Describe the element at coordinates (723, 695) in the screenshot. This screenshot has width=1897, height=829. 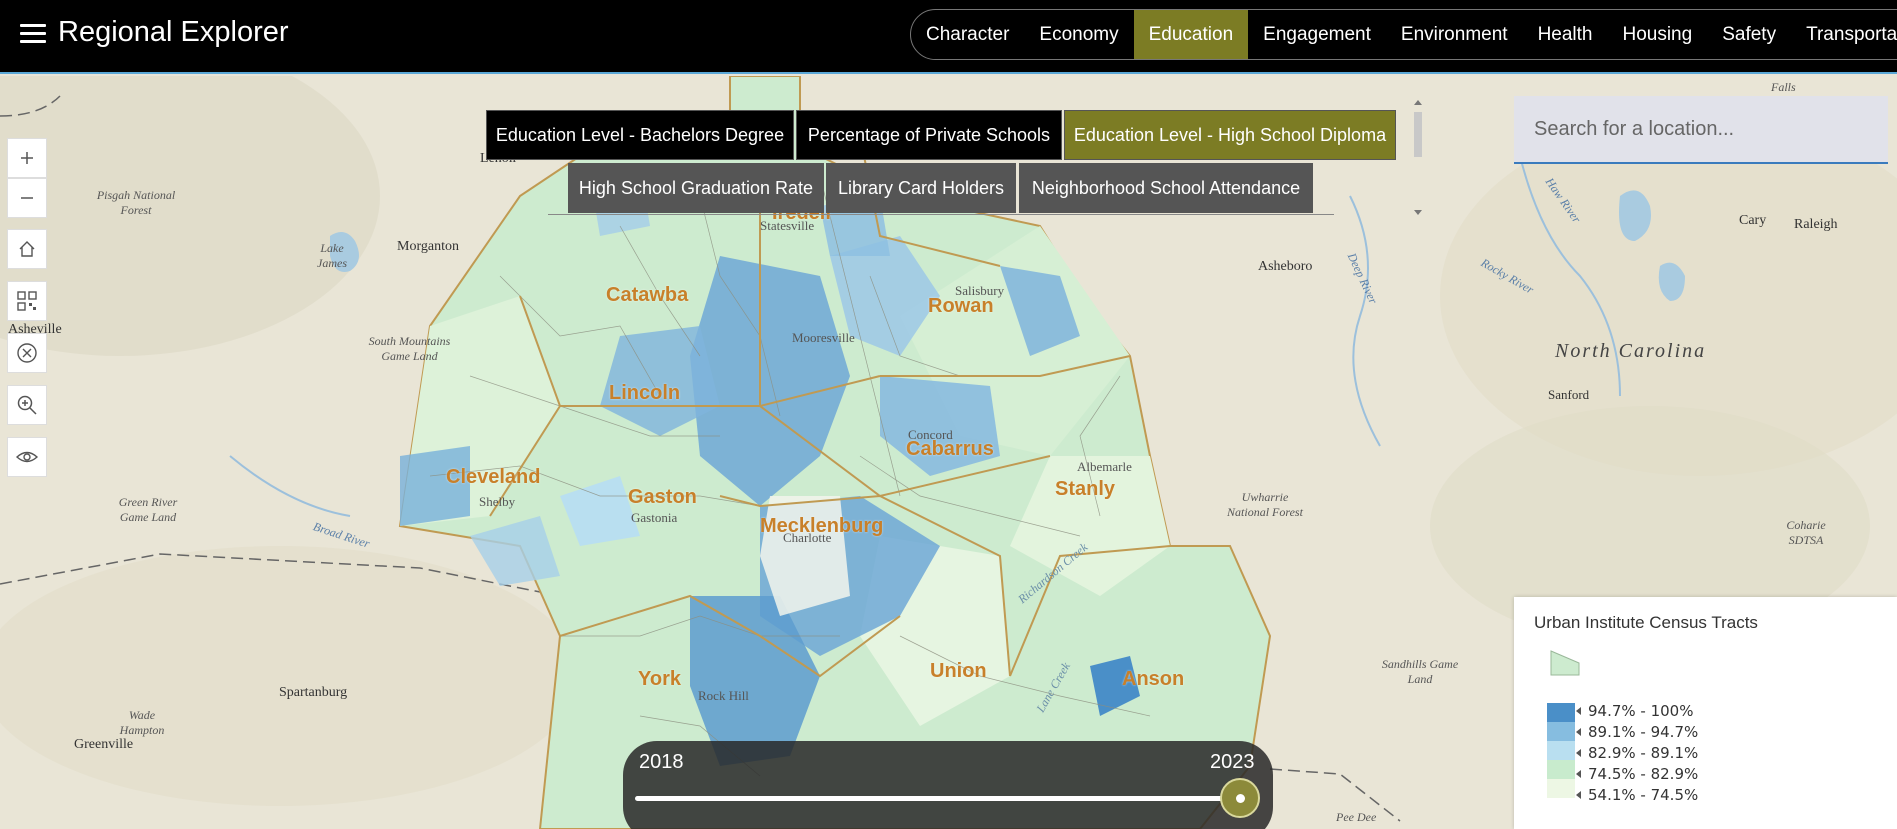
I see `place-rock-hill: Rock Hill` at that location.